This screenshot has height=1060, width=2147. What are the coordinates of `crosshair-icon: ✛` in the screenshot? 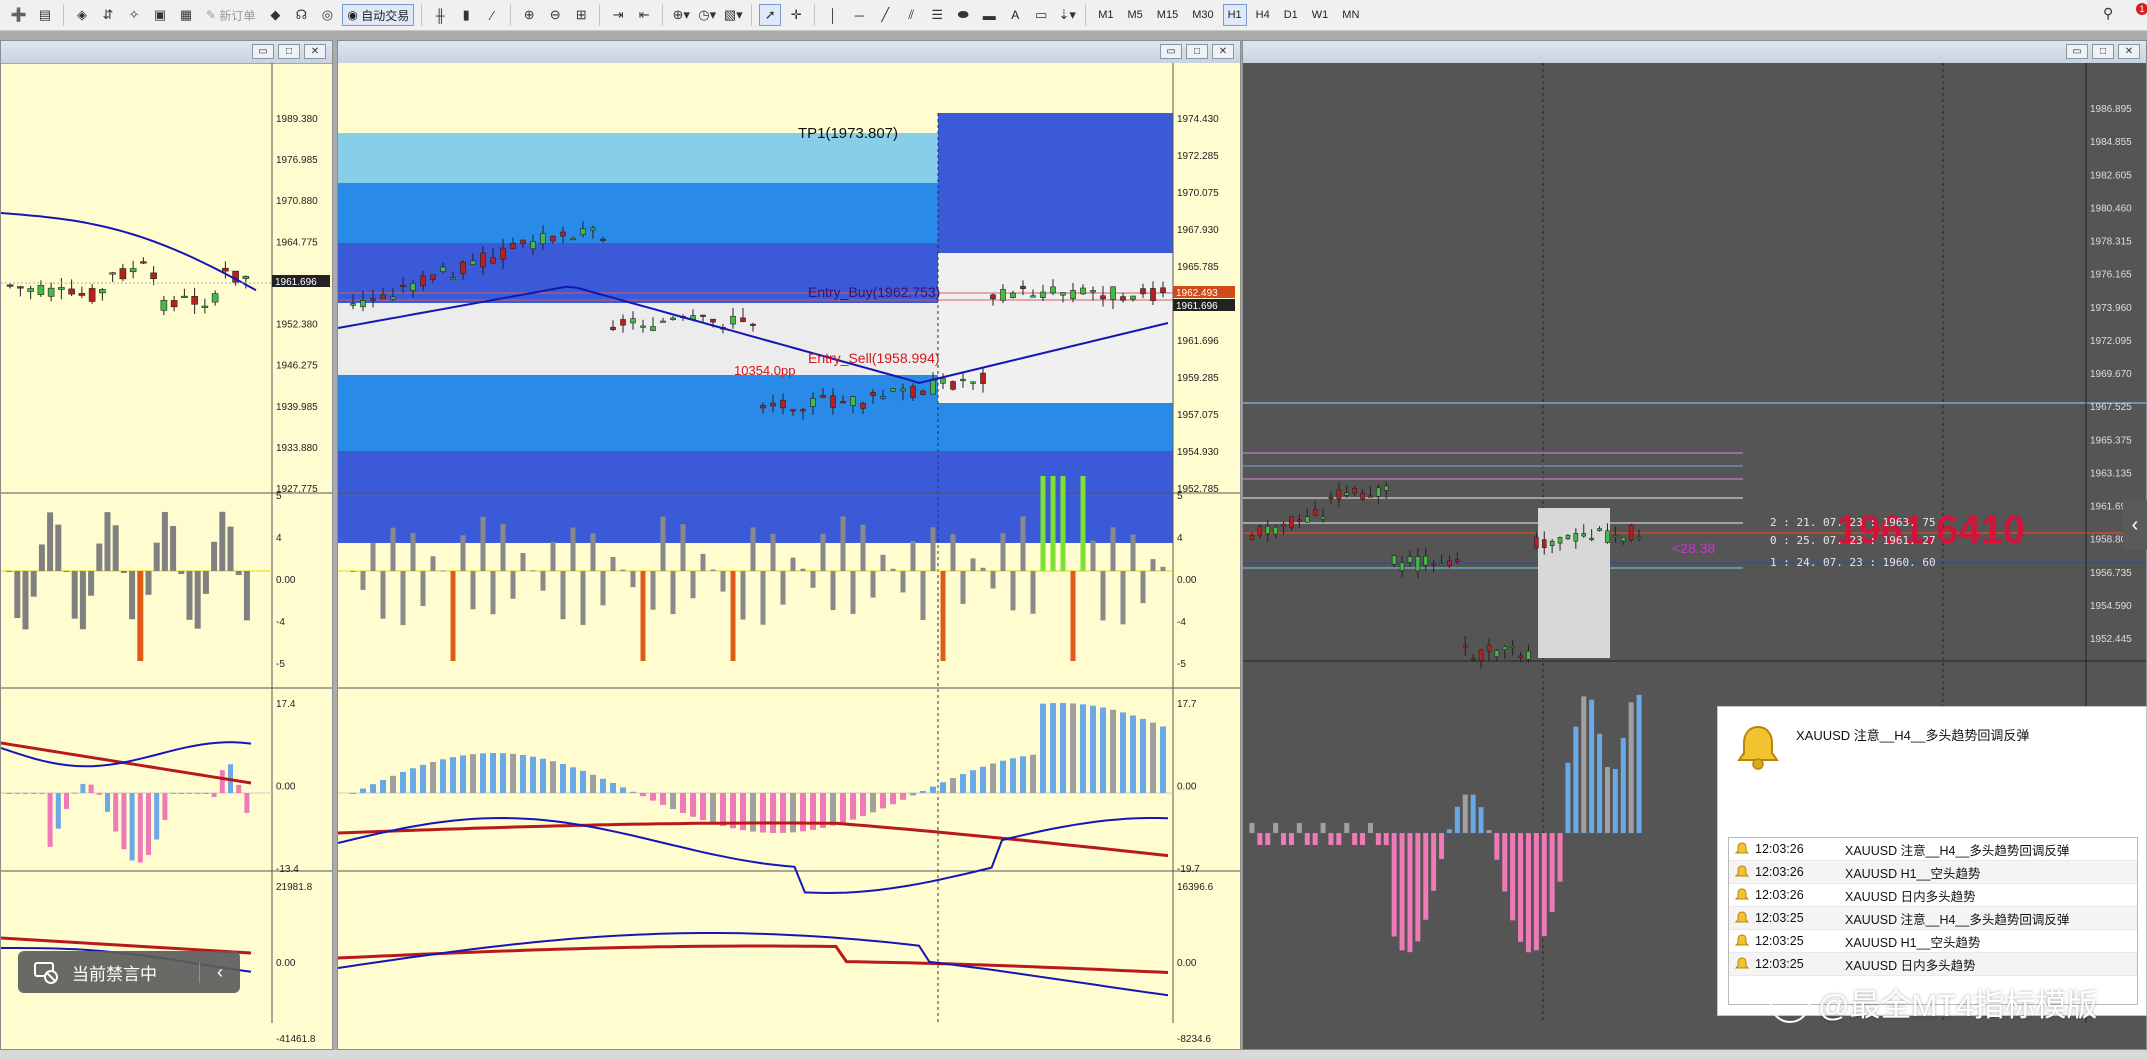 It's located at (796, 15).